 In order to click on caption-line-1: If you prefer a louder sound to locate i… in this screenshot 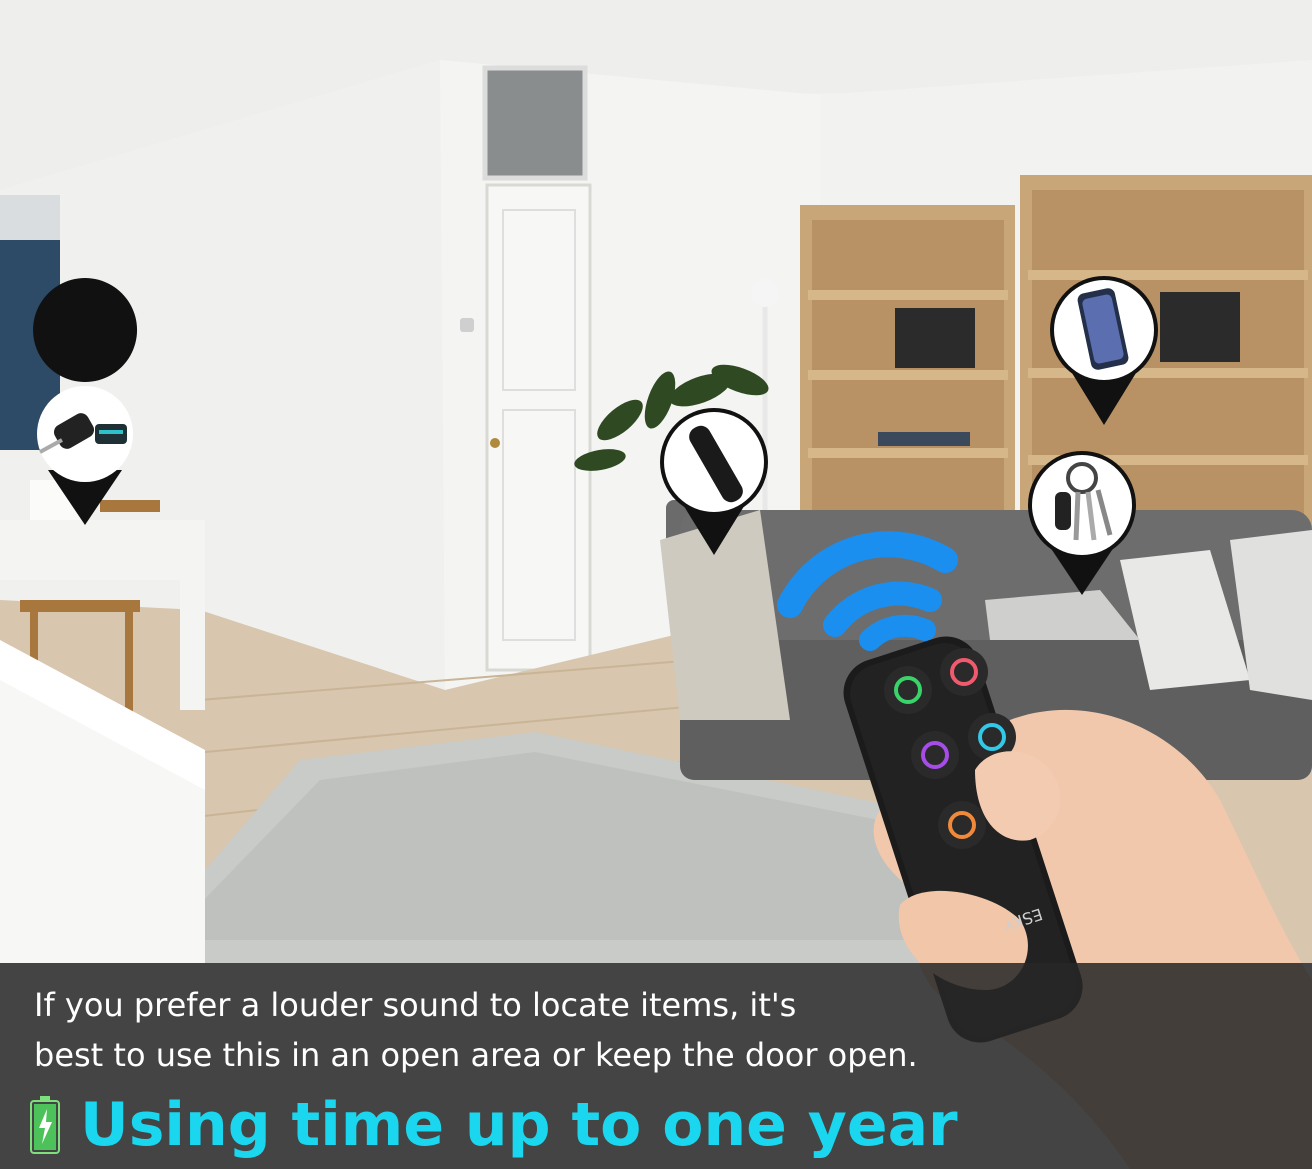, I will do `click(415, 1005)`.